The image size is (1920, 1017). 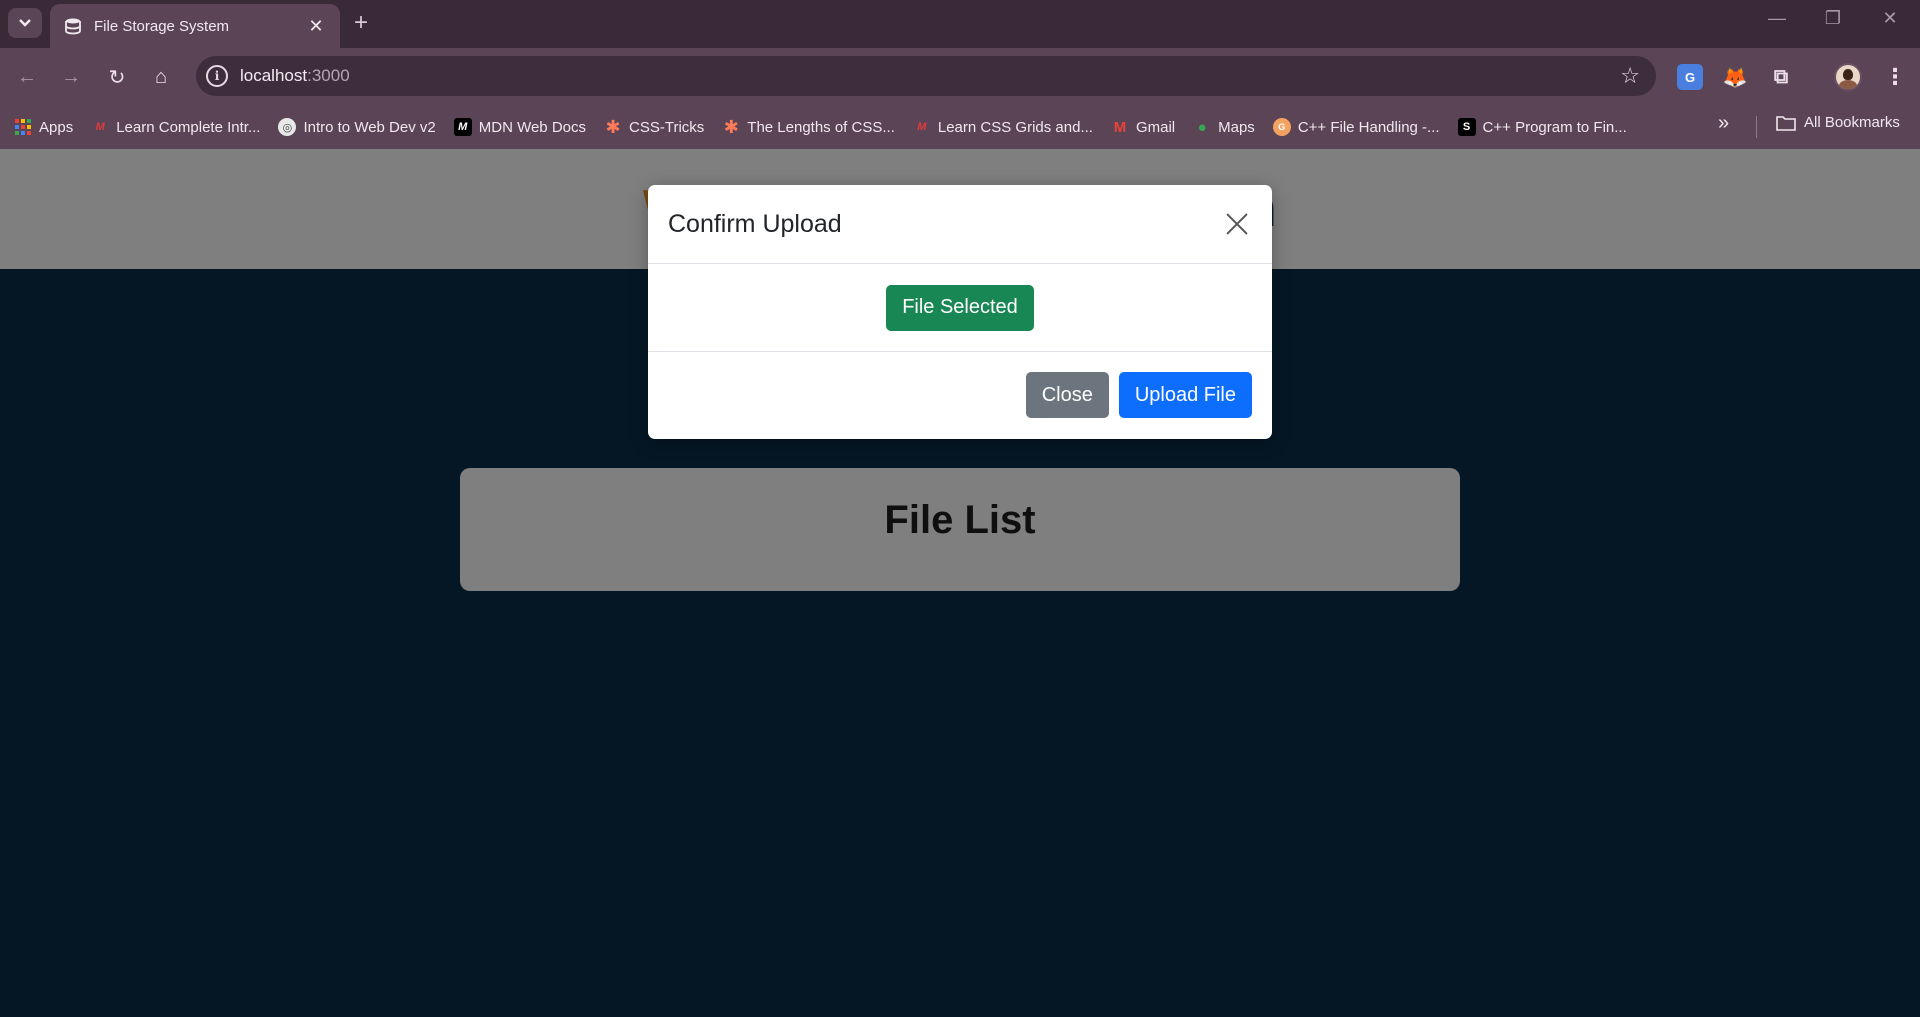 What do you see at coordinates (27, 77) in the screenshot?
I see `back-arrow-icon: ←` at bounding box center [27, 77].